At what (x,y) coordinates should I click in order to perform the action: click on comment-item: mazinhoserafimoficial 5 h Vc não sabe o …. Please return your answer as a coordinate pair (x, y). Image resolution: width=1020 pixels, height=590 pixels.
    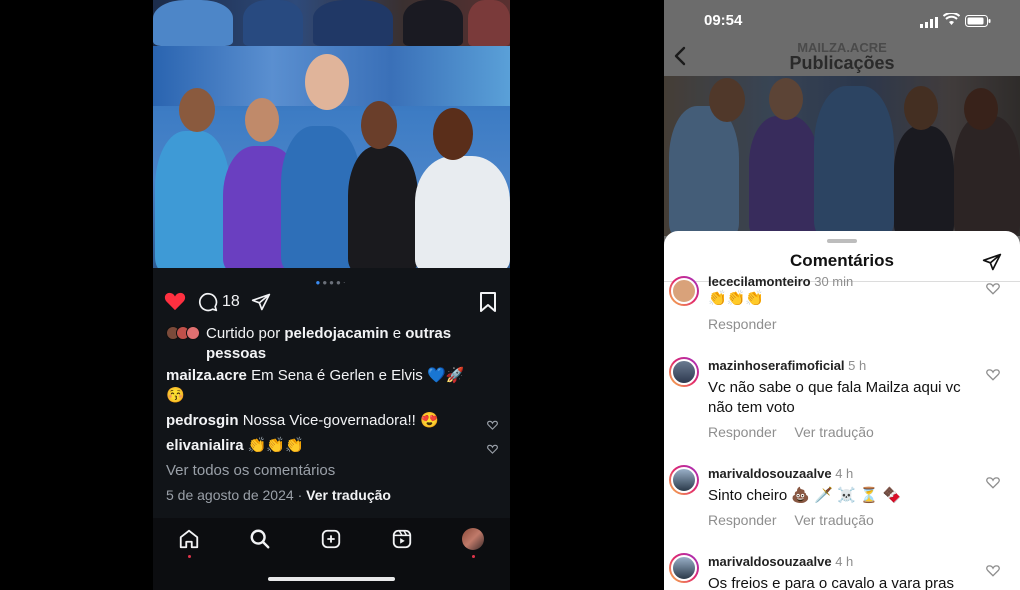
    Looking at the image, I should click on (842, 401).